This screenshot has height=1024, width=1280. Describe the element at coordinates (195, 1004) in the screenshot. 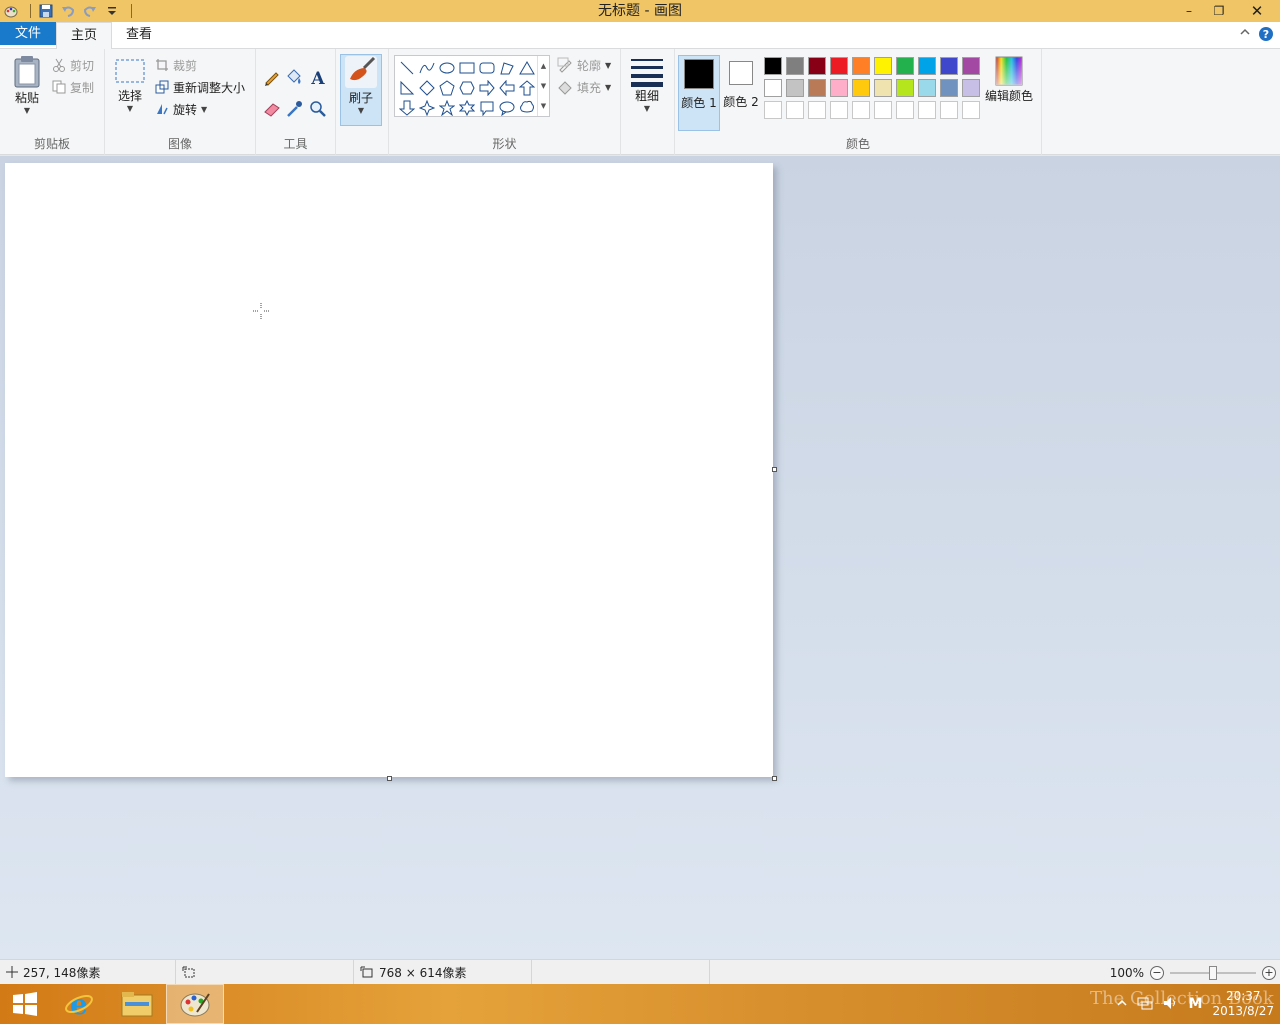

I see `taskbar-paint` at that location.